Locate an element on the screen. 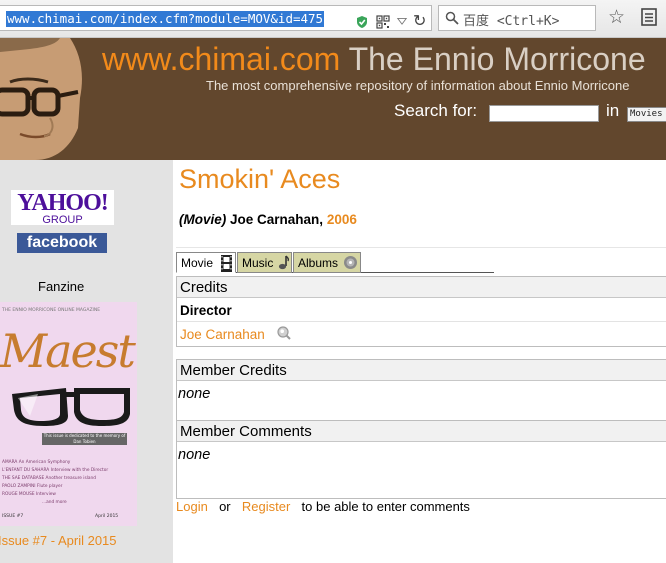 The image size is (666, 563). movie-tabs: Movie Music Albums is located at coordinates (335, 262).